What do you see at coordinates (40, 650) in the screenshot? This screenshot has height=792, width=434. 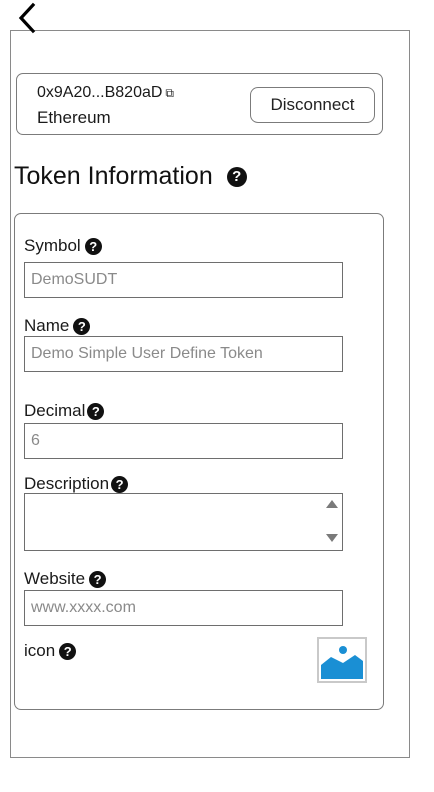 I see `icon-label-text: icon` at bounding box center [40, 650].